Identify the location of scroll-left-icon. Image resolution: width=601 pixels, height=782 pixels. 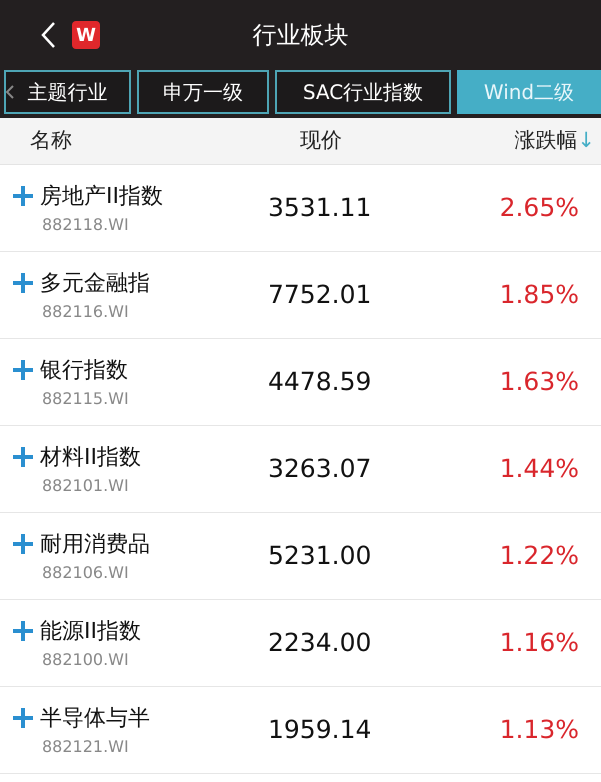
(10, 92).